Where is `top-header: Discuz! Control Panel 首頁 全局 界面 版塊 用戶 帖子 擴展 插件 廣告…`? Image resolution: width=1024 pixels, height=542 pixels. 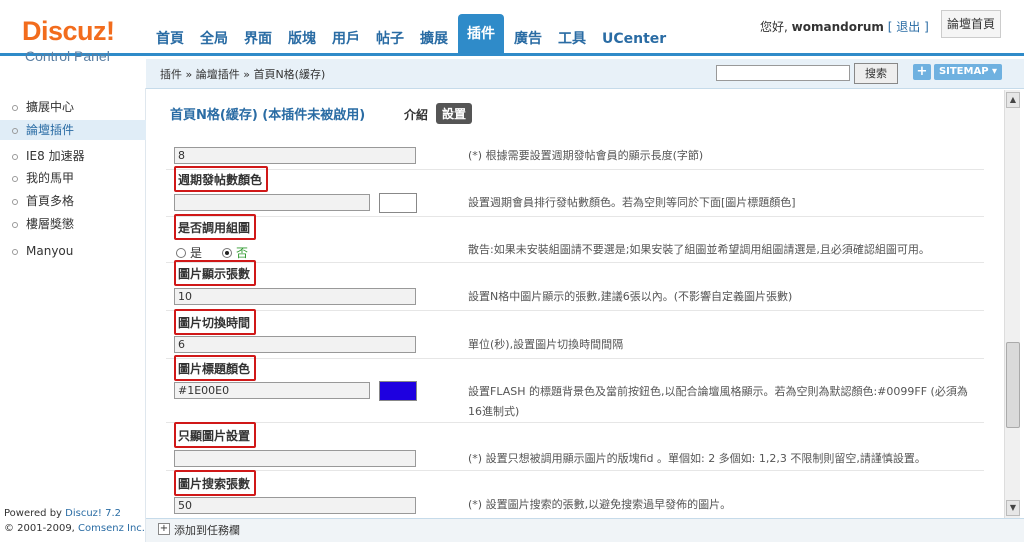 top-header: Discuz! Control Panel 首頁 全局 界面 版塊 用戶 帖子 擴展 插件 廣告… is located at coordinates (512, 32).